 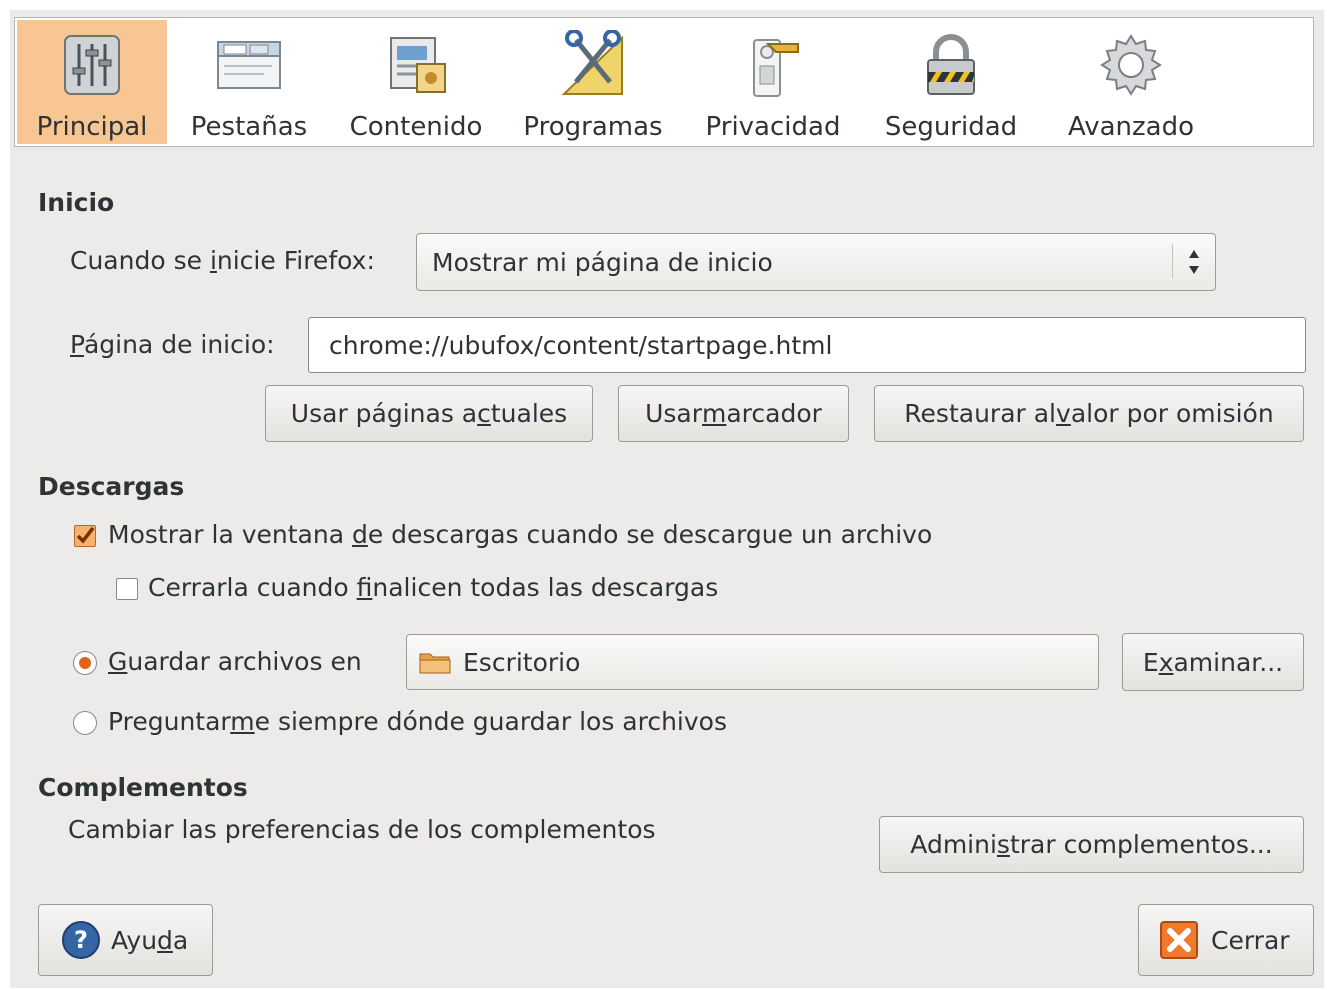 I want to click on always-ask-radio, so click(x=85, y=723).